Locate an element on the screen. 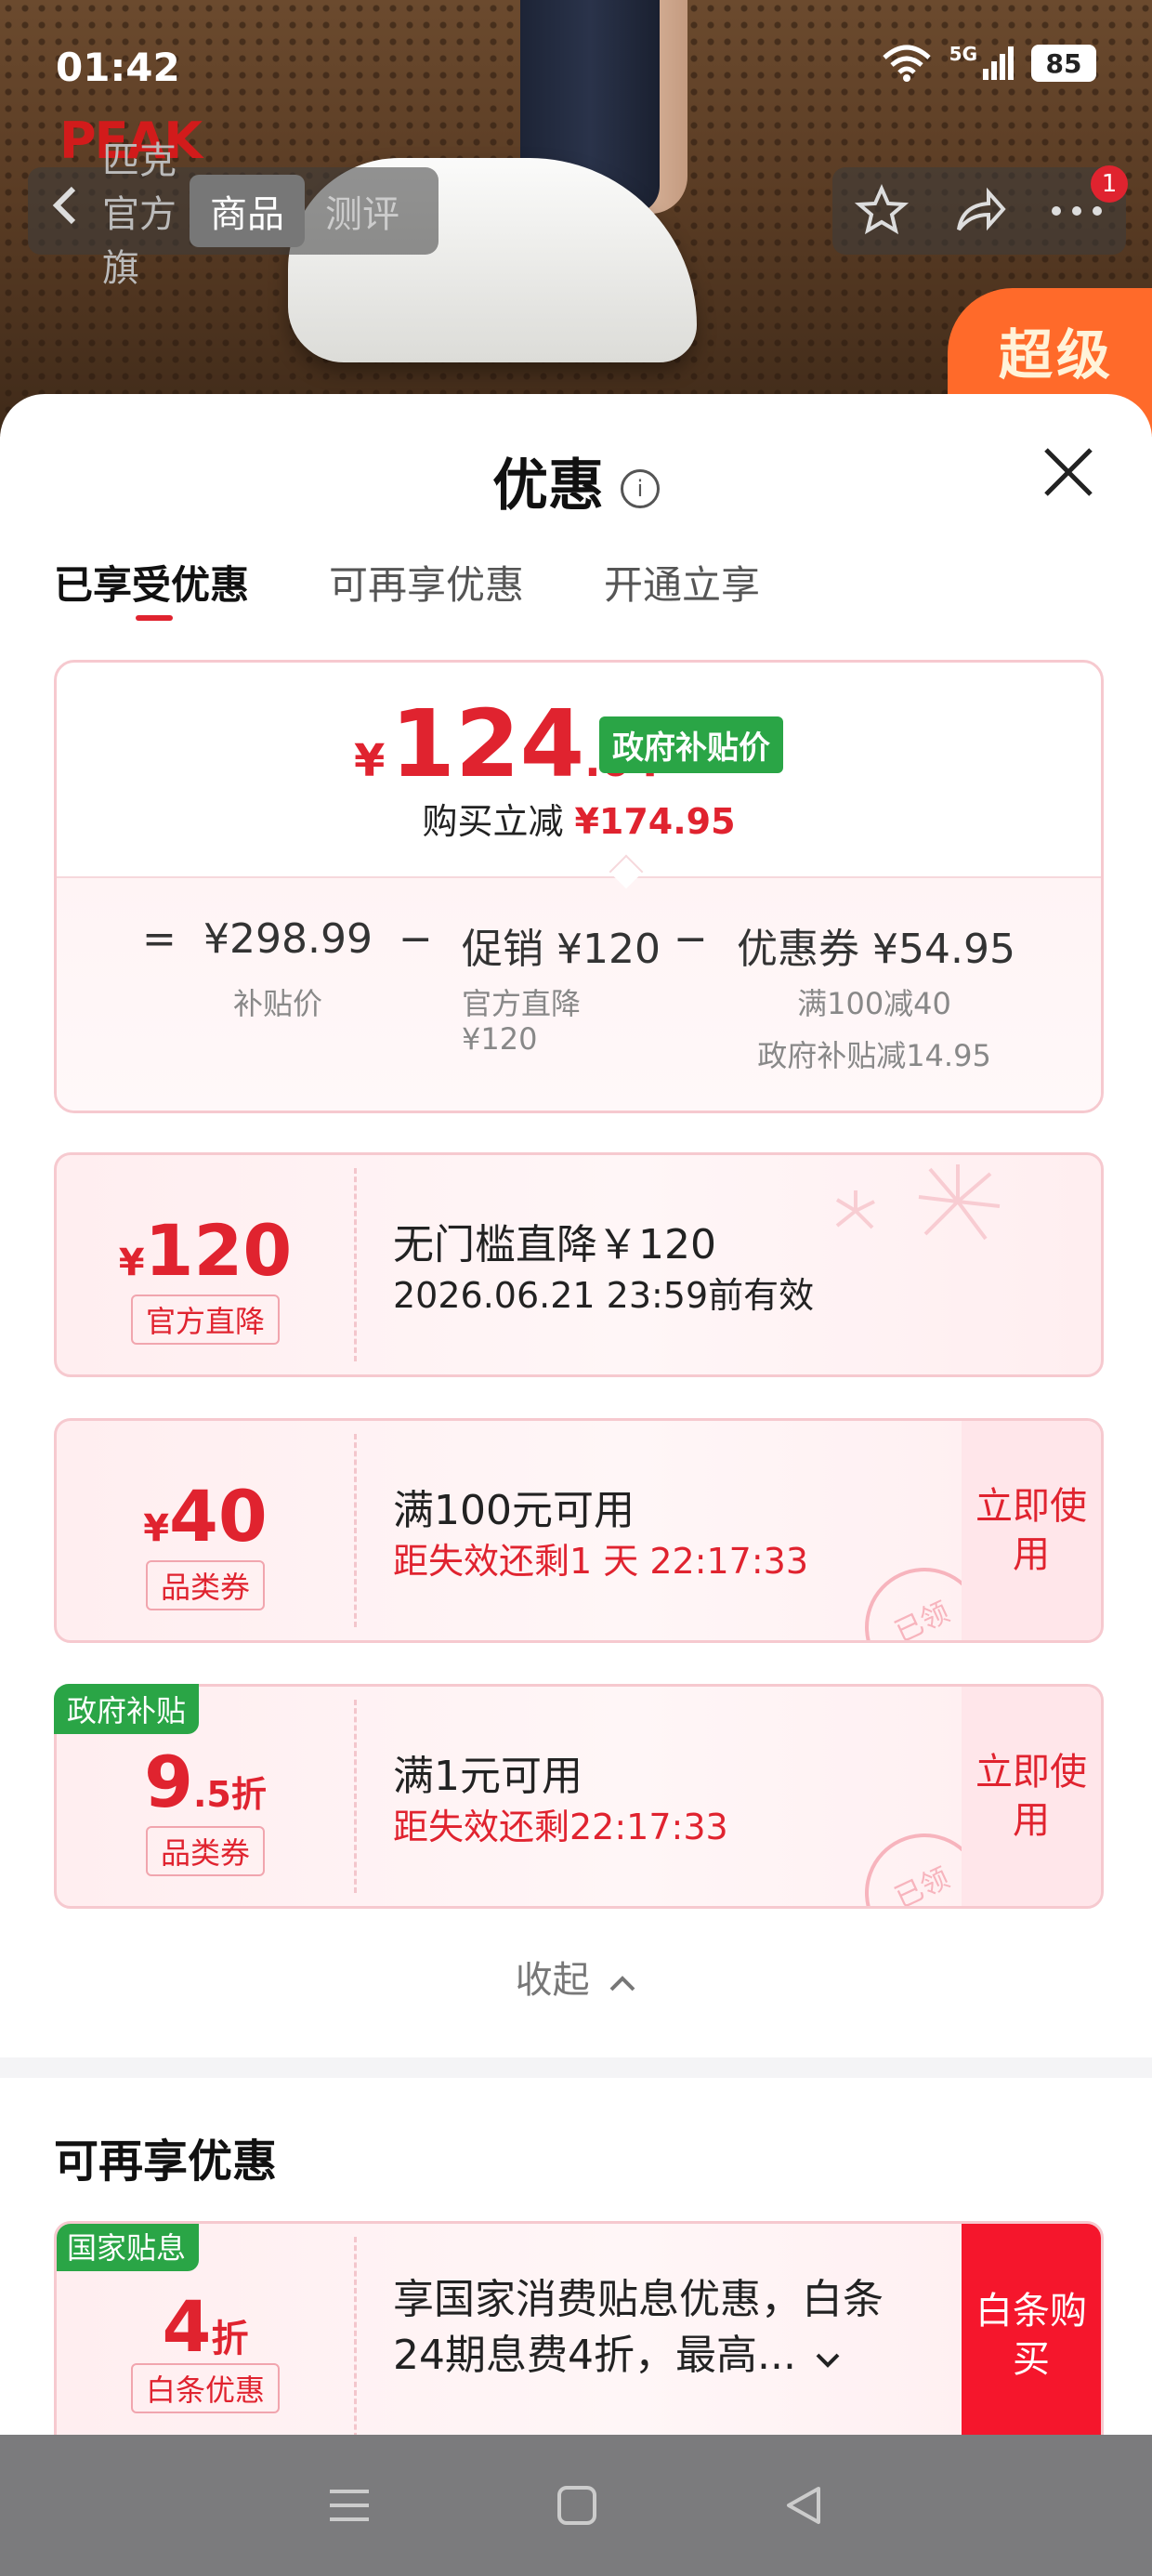 This screenshot has width=1152, height=2576. coupon-tag: 官方直降 is located at coordinates (205, 1320).